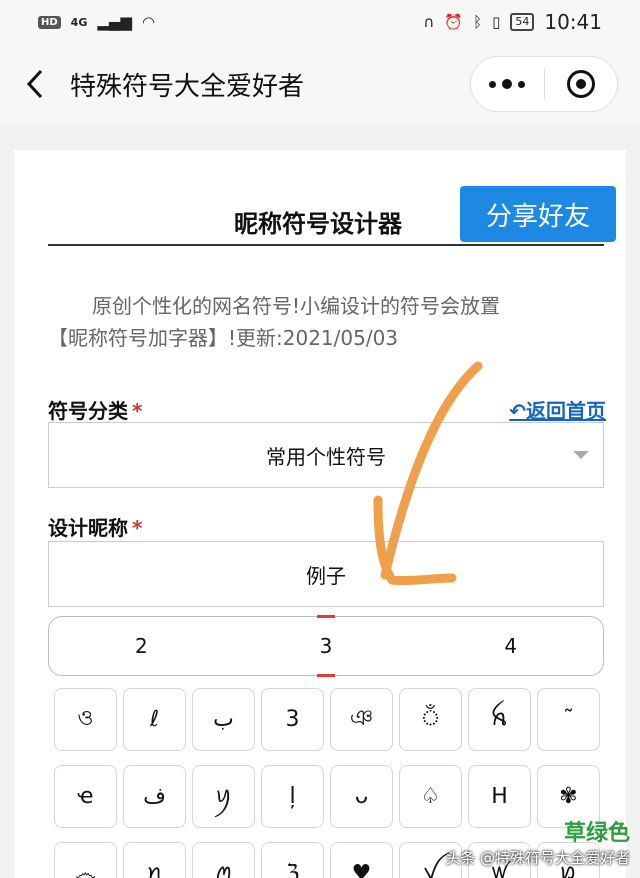 The width and height of the screenshot is (640, 878). I want to click on category-select: 常用个性符号, so click(326, 455).